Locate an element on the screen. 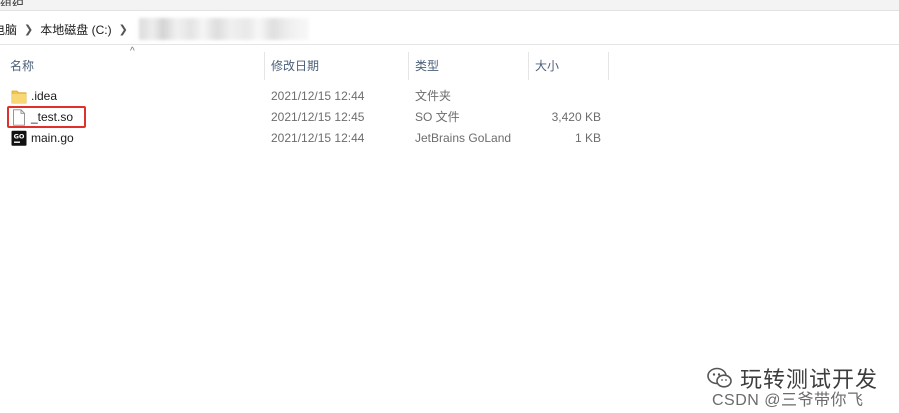 The width and height of the screenshot is (899, 413). column-divider is located at coordinates (608, 66).